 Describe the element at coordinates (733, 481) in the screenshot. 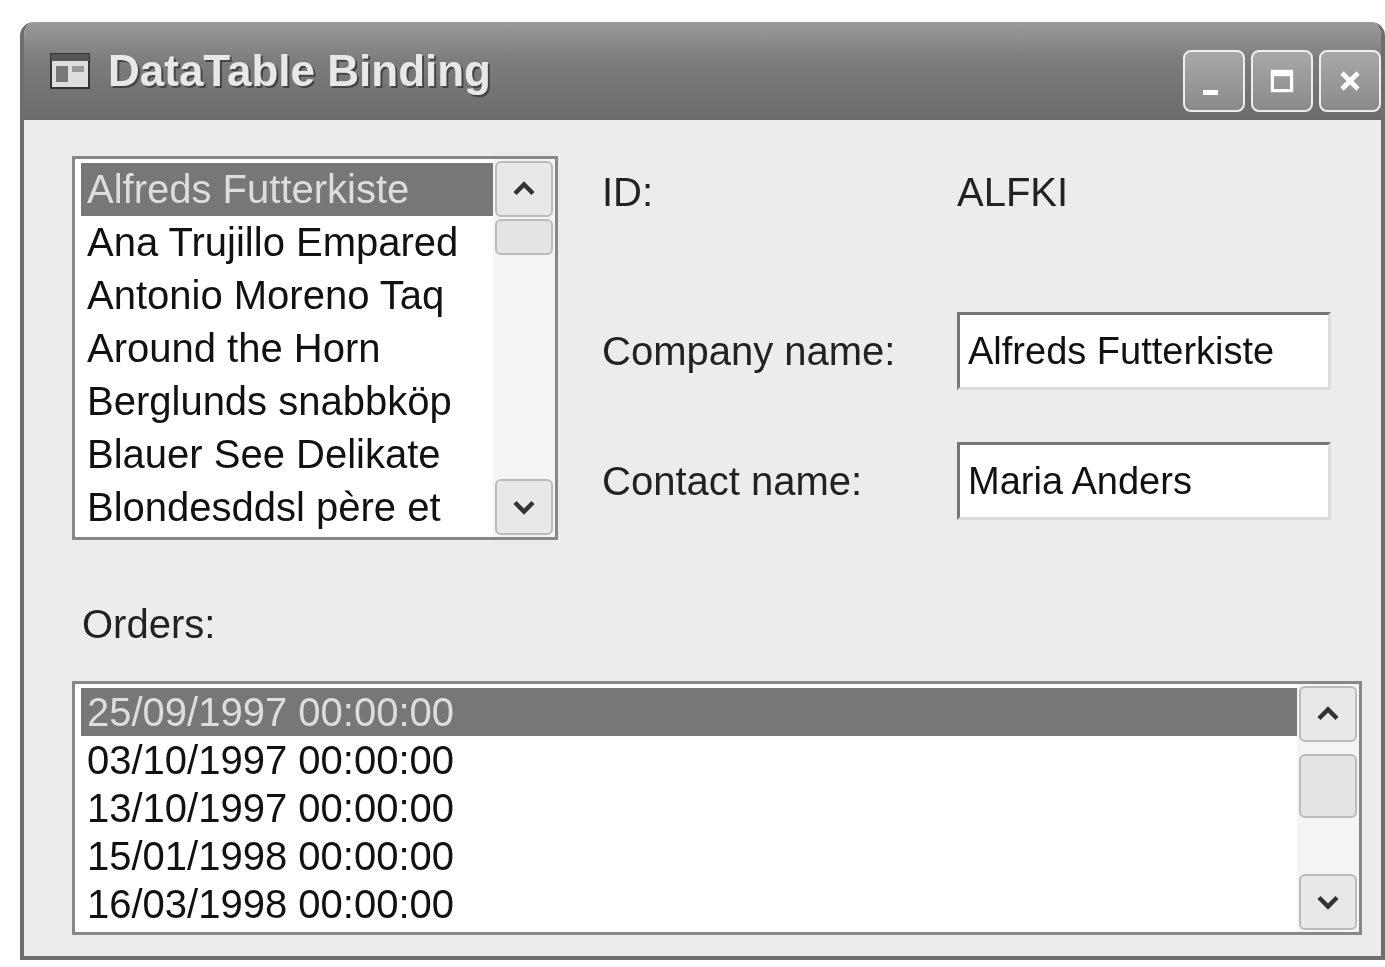

I see `field-label: Contact name:` at that location.